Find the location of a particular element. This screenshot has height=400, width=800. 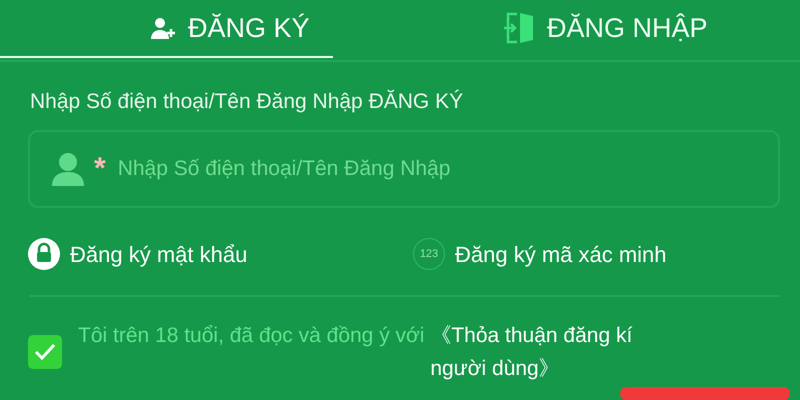

agree-checkbox is located at coordinates (45, 352).